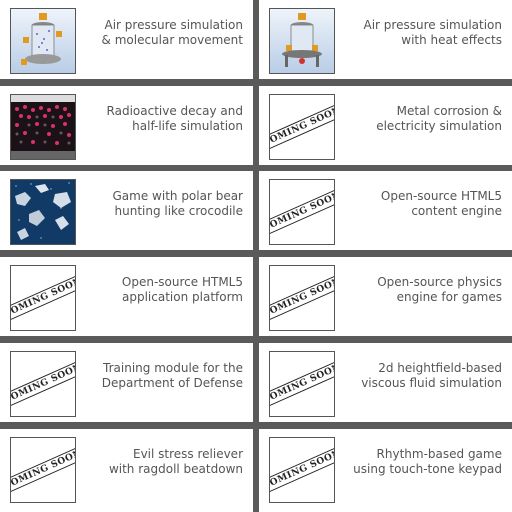  Describe the element at coordinates (449, 111) in the screenshot. I see `caption-line-1: Metal corrosion &` at that location.